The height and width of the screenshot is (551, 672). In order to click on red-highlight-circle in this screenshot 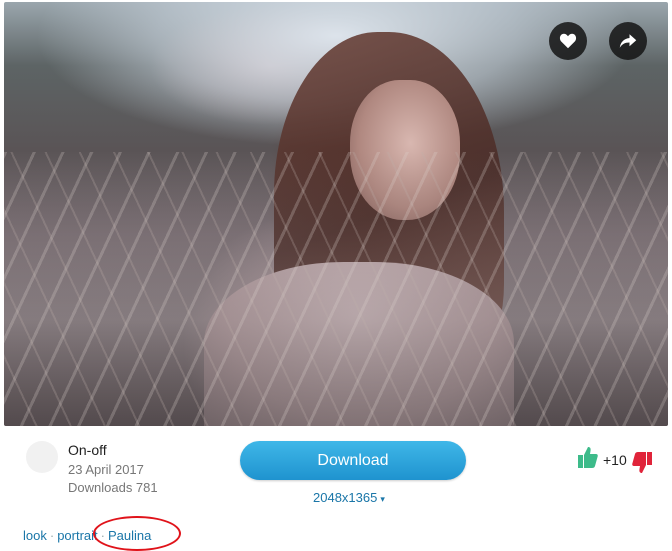, I will do `click(137, 533)`.